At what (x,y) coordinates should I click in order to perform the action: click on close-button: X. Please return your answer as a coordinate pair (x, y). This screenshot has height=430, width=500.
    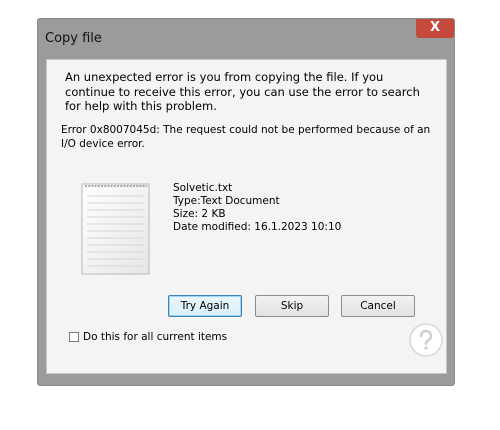
    Looking at the image, I should click on (435, 28).